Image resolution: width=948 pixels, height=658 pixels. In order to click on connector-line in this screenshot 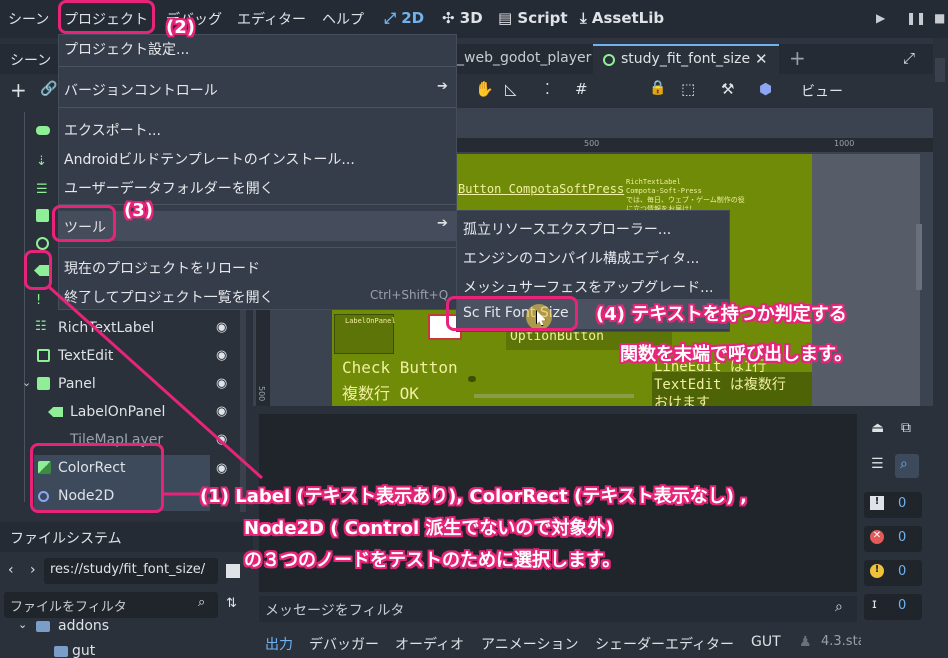, I will do `click(155, 382)`.